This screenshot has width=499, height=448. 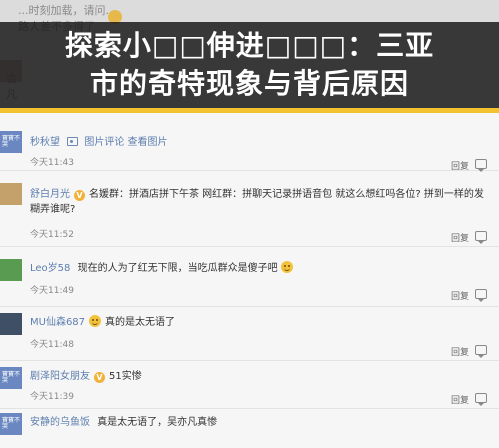 What do you see at coordinates (249, 385) in the screenshot?
I see `comment-item: 寶寶不哭 剧泽阳女朋友 V 51实惨 今天11:39 回复` at bounding box center [249, 385].